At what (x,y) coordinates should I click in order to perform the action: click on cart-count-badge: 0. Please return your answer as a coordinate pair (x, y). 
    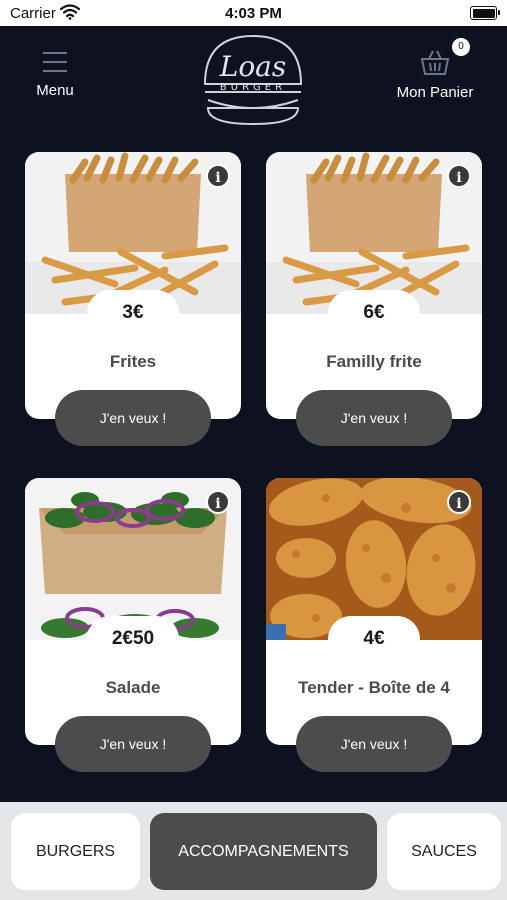
    Looking at the image, I should click on (461, 47).